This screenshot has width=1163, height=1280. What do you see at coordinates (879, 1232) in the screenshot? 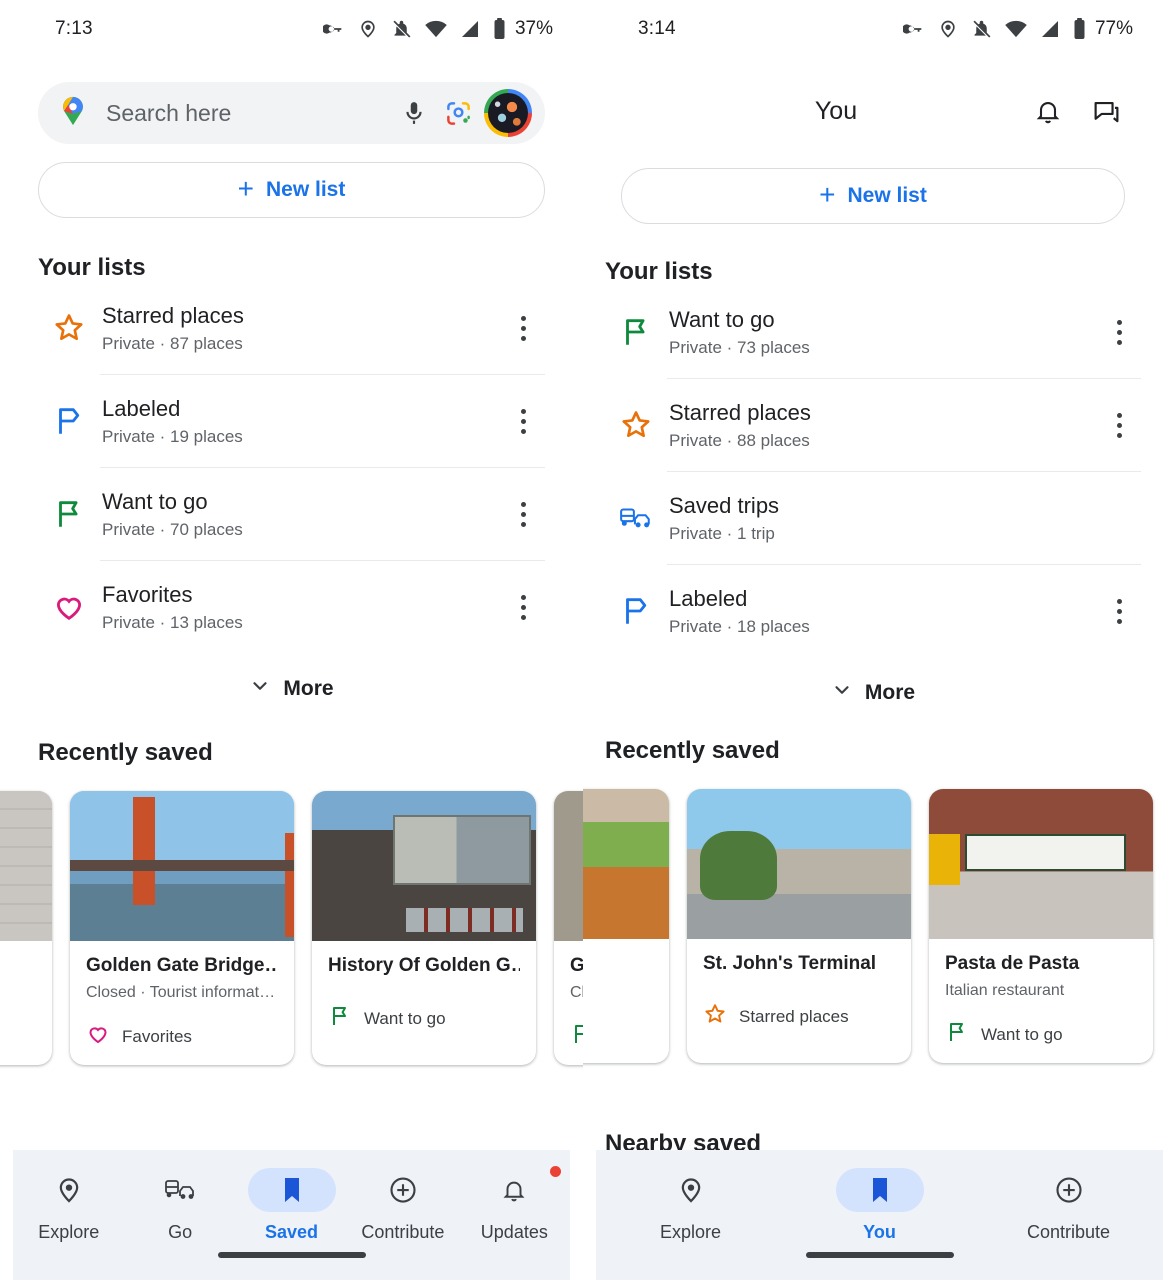
I see `nav-label: You` at bounding box center [879, 1232].